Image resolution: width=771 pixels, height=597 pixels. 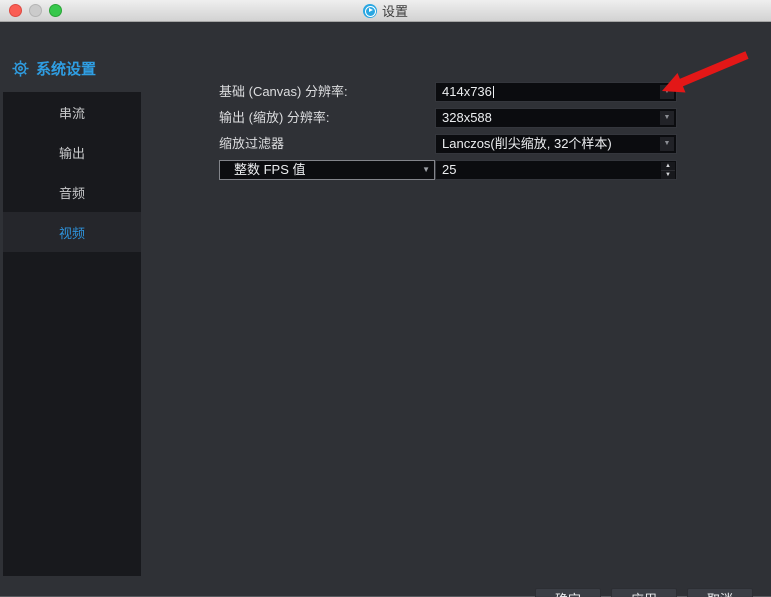 I want to click on spinner-down-button: ▼, so click(x=668, y=175).